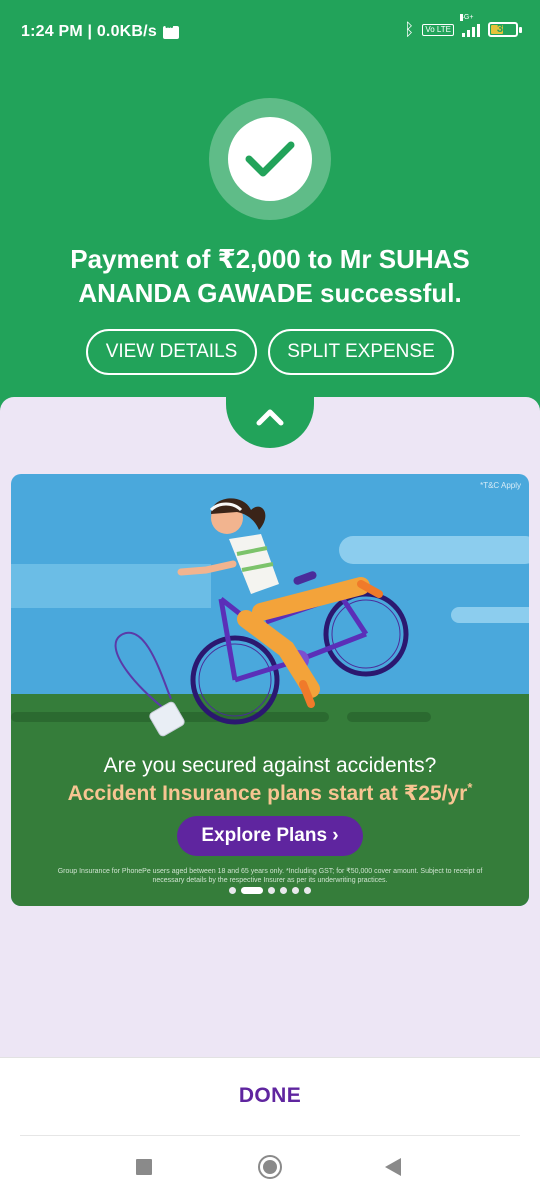  Describe the element at coordinates (270, 836) in the screenshot. I see `explore-plans-button: Explore Plans ›` at that location.